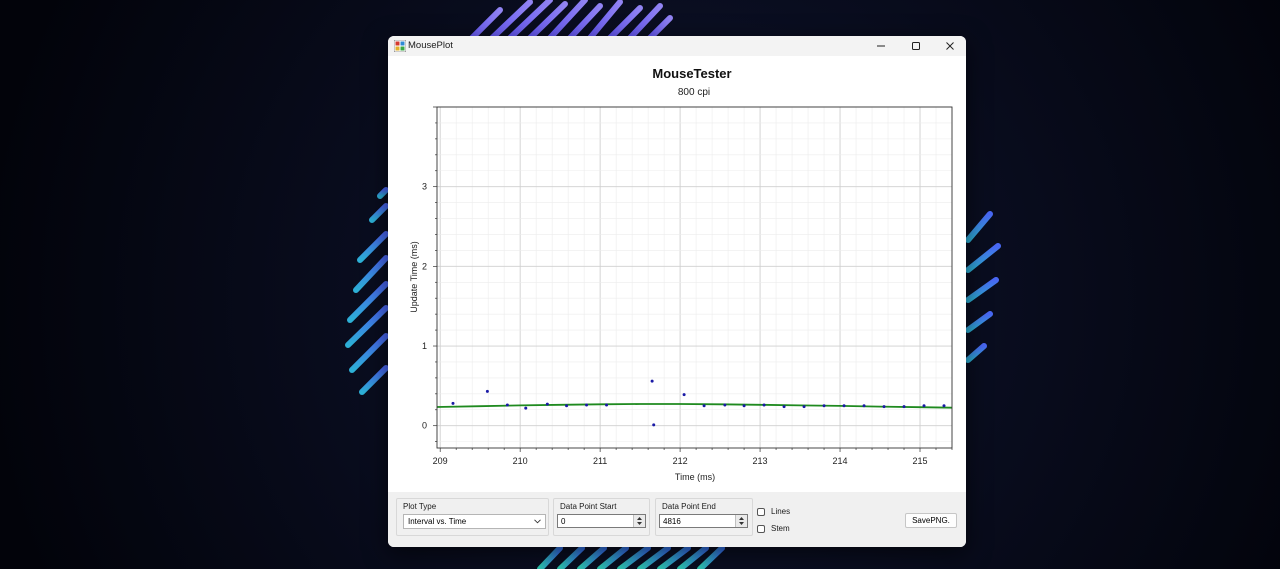 This screenshot has width=1280, height=569. I want to click on data-end-group: Data Point End 4816, so click(704, 517).